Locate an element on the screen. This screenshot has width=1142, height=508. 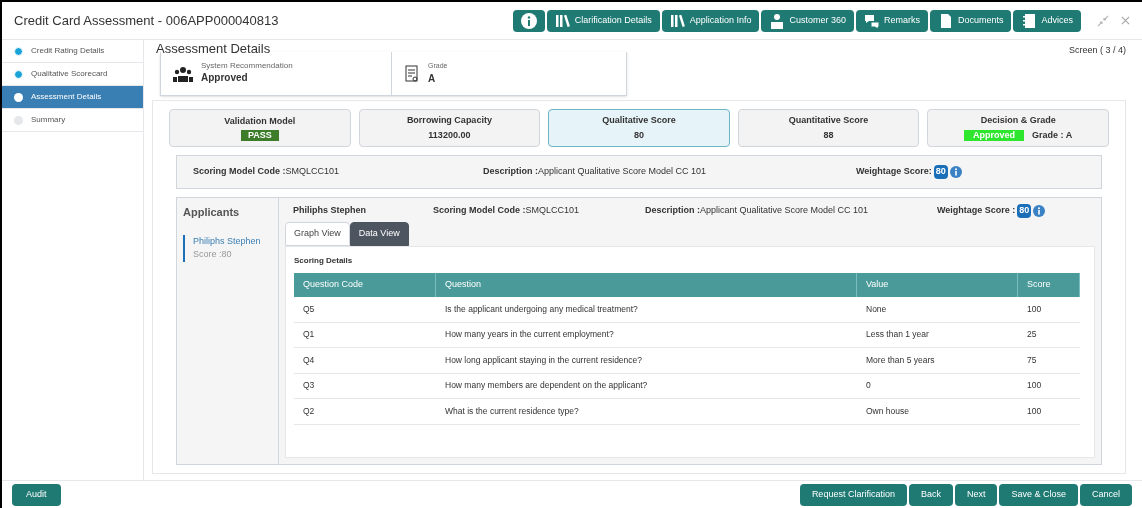
table-cell-text: Q1 is located at coordinates (309, 335).